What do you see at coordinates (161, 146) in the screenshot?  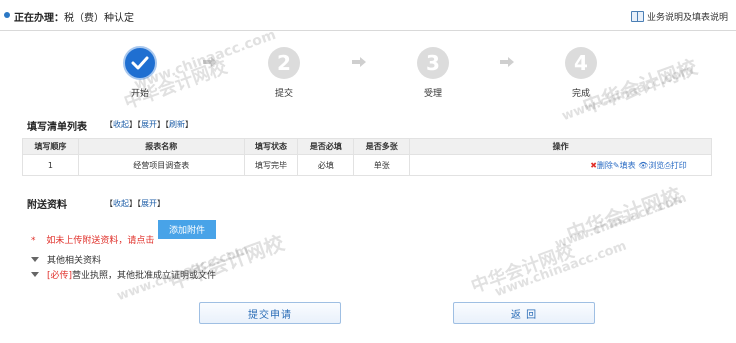 I see `column-header: 报表名称` at bounding box center [161, 146].